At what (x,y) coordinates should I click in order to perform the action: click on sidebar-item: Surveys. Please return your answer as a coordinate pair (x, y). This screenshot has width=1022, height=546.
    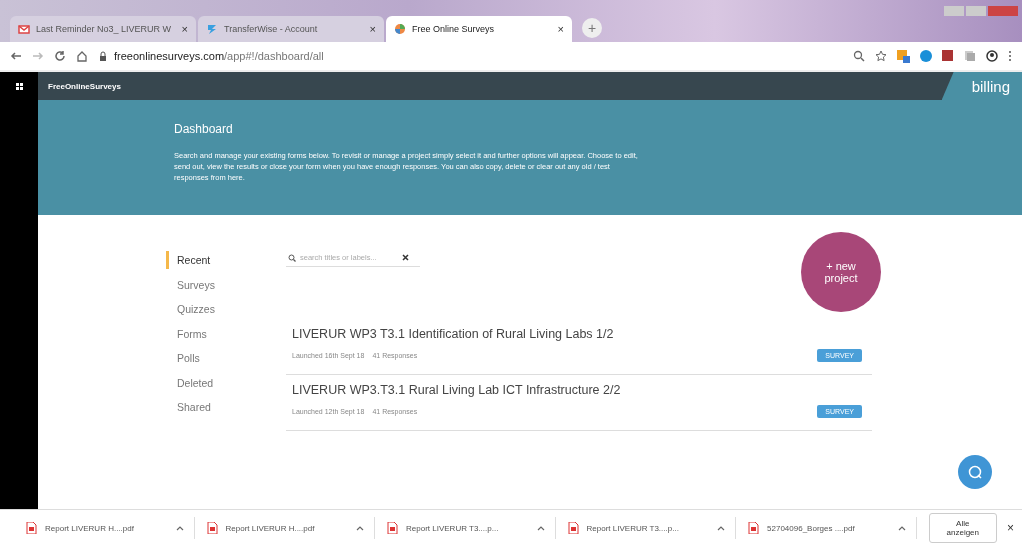
    Looking at the image, I should click on (226, 284).